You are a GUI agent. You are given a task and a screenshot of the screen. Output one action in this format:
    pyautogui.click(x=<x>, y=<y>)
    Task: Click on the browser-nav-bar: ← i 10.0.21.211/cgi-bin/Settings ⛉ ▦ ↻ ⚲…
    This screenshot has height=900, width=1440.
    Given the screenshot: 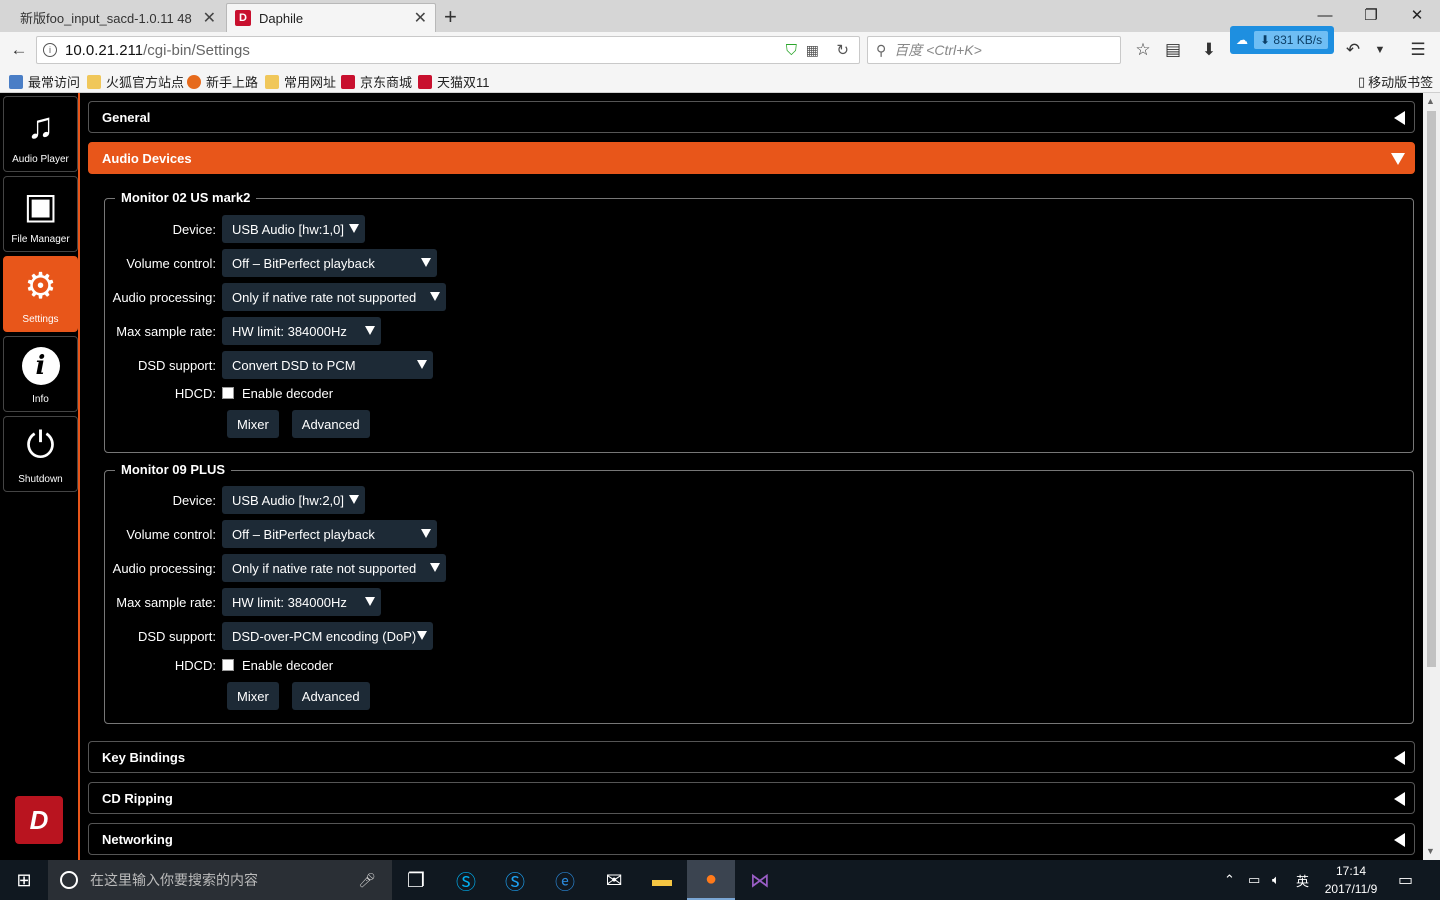 What is the action you would take?
    pyautogui.click(x=720, y=50)
    